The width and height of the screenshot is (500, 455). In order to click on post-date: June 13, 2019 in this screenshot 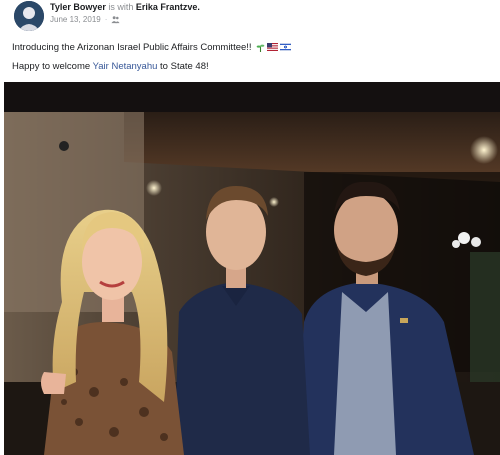, I will do `click(75, 19)`.